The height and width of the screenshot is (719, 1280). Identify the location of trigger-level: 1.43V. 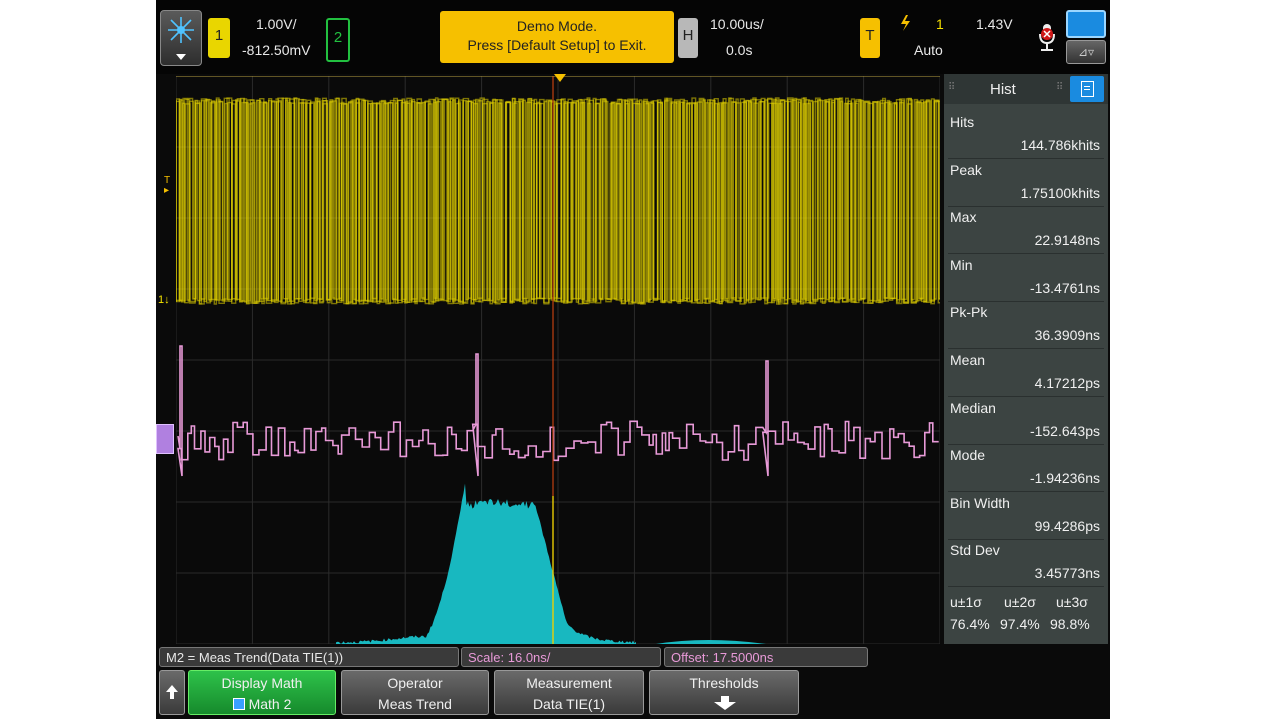
(994, 24).